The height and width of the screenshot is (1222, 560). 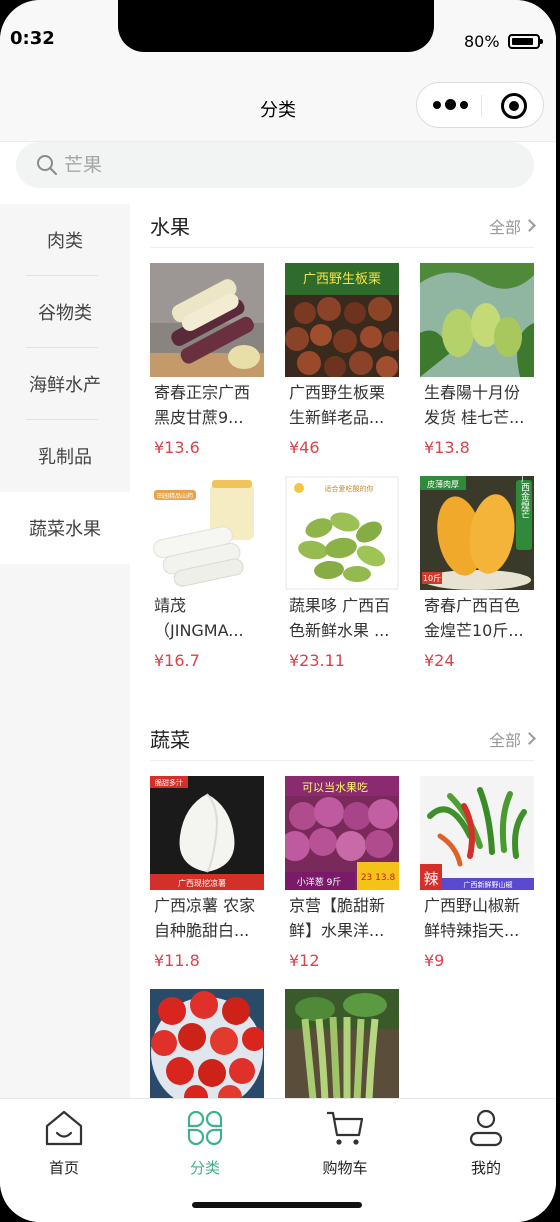 I want to click on tab-cart: 购物车, so click(x=345, y=1143).